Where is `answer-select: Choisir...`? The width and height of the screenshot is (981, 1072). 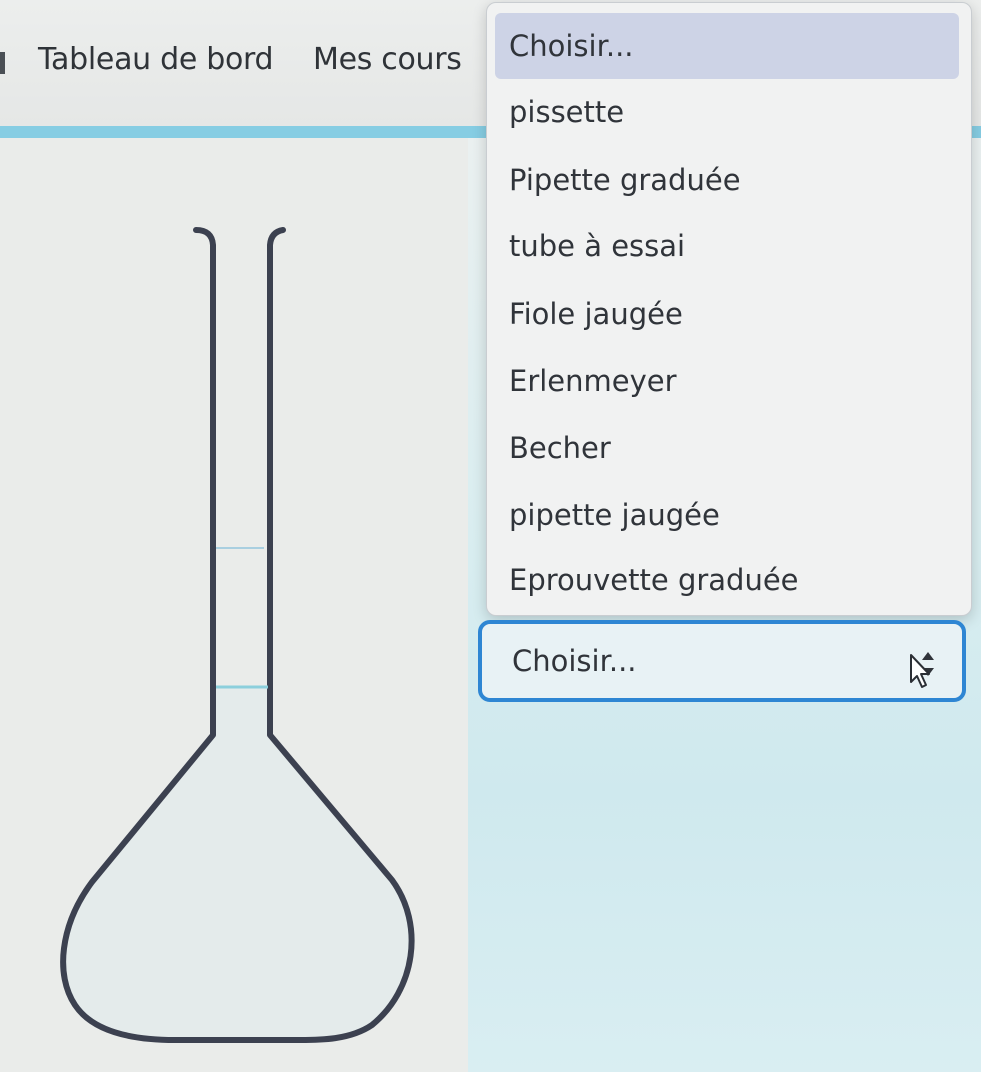 answer-select: Choisir... is located at coordinates (722, 661).